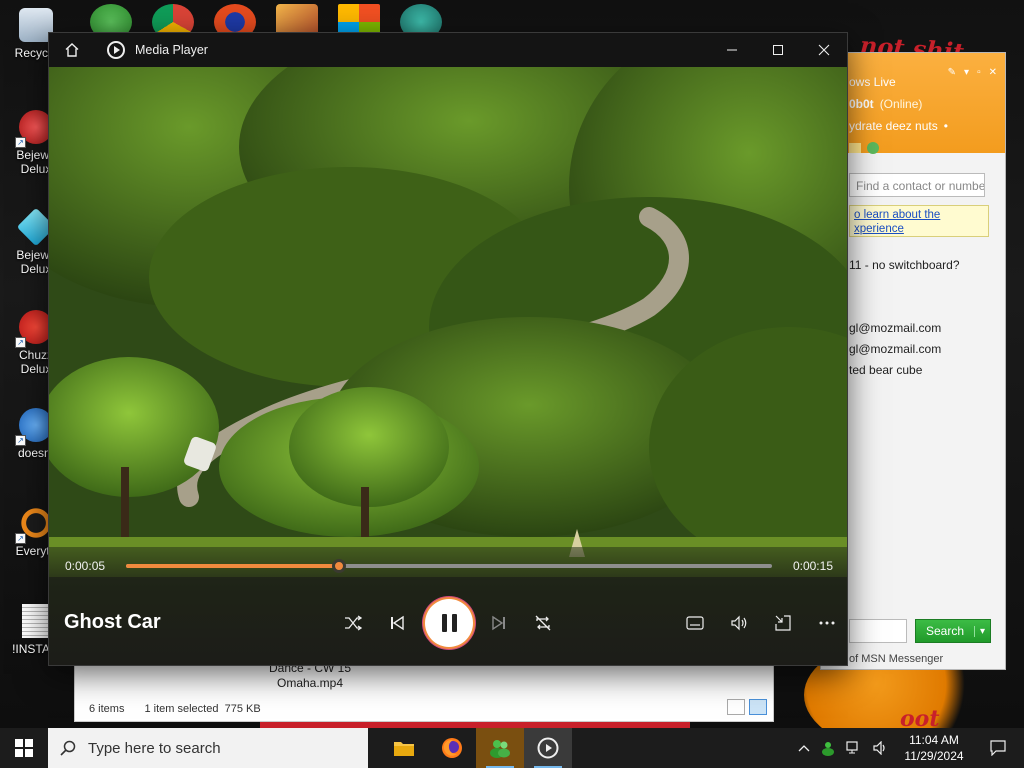 The width and height of the screenshot is (1024, 768). Describe the element at coordinates (872, 82) in the screenshot. I see `msn-title: ows Live` at that location.